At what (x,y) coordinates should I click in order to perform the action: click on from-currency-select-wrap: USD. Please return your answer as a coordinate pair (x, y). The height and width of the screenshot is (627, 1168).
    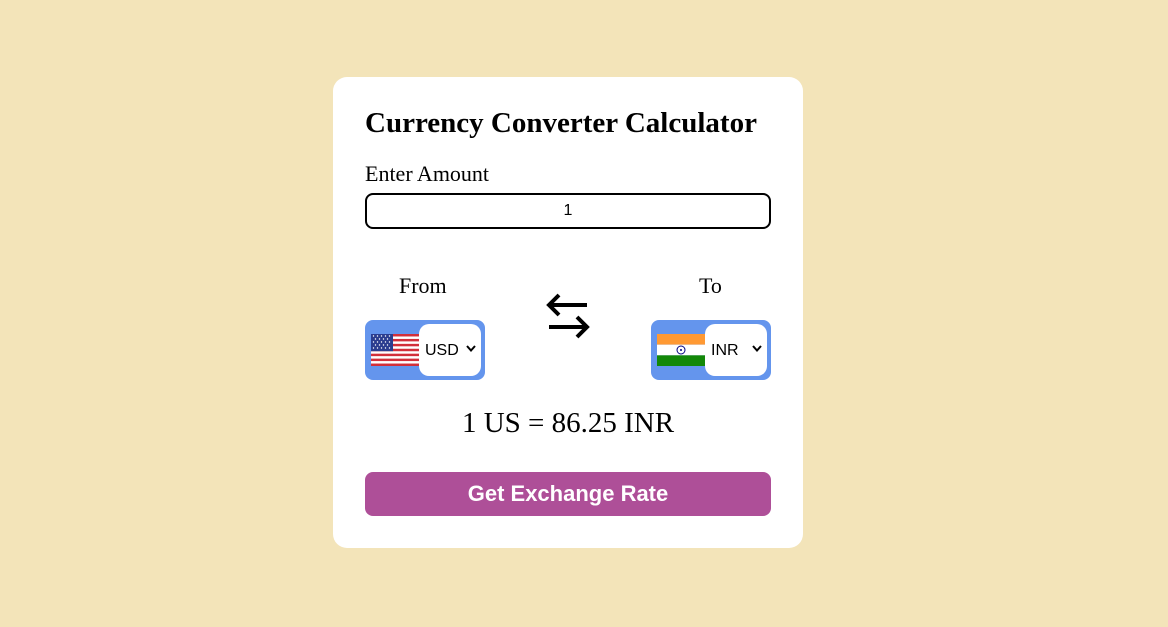
    Looking at the image, I should click on (450, 350).